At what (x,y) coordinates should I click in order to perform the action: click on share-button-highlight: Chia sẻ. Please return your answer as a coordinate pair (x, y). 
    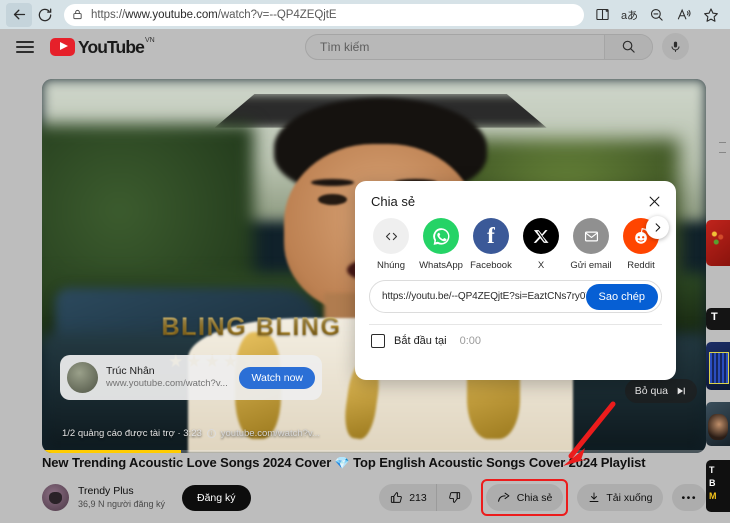
    Looking at the image, I should click on (524, 497).